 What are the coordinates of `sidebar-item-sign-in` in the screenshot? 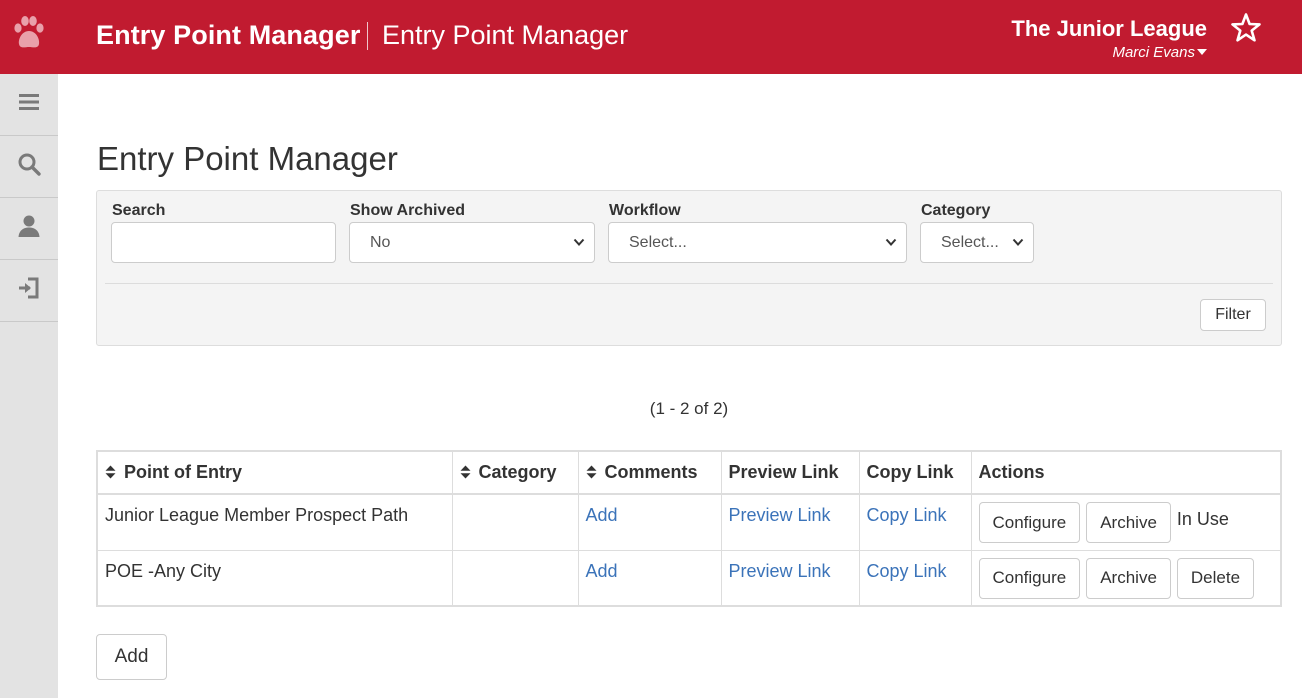 It's located at (29, 291).